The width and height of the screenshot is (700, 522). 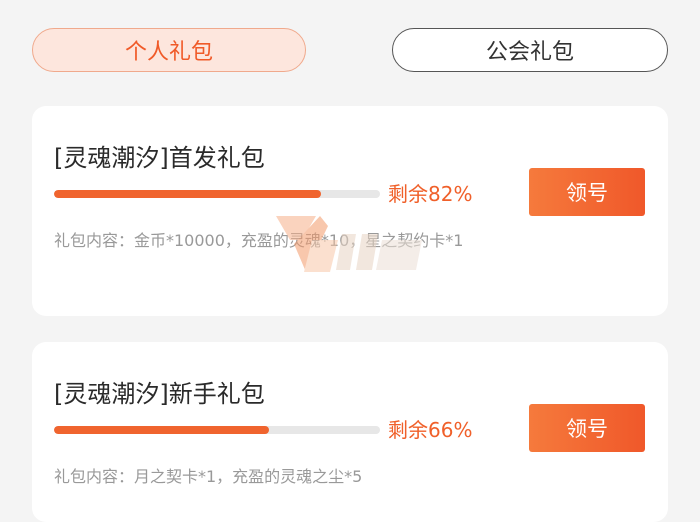 What do you see at coordinates (159, 158) in the screenshot?
I see `gift-title: [灵魂潮汐]首发礼包` at bounding box center [159, 158].